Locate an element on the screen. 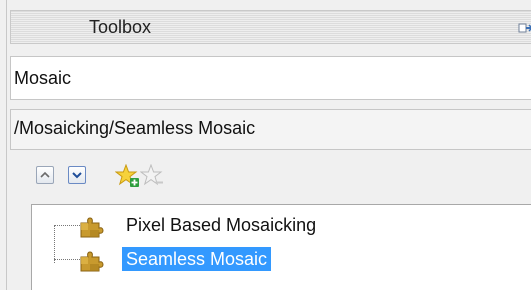 Image resolution: width=531 pixels, height=290 pixels. remove-favorite-button is located at coordinates (152, 175).